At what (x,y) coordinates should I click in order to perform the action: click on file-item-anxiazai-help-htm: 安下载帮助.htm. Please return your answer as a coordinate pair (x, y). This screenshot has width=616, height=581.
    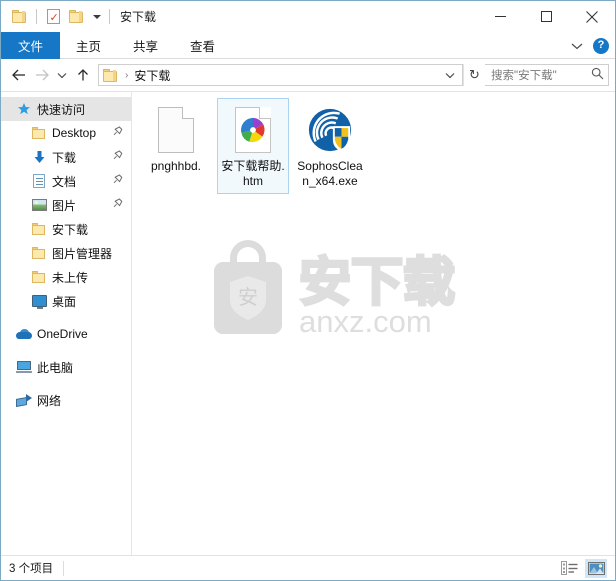
    Looking at the image, I should click on (253, 146).